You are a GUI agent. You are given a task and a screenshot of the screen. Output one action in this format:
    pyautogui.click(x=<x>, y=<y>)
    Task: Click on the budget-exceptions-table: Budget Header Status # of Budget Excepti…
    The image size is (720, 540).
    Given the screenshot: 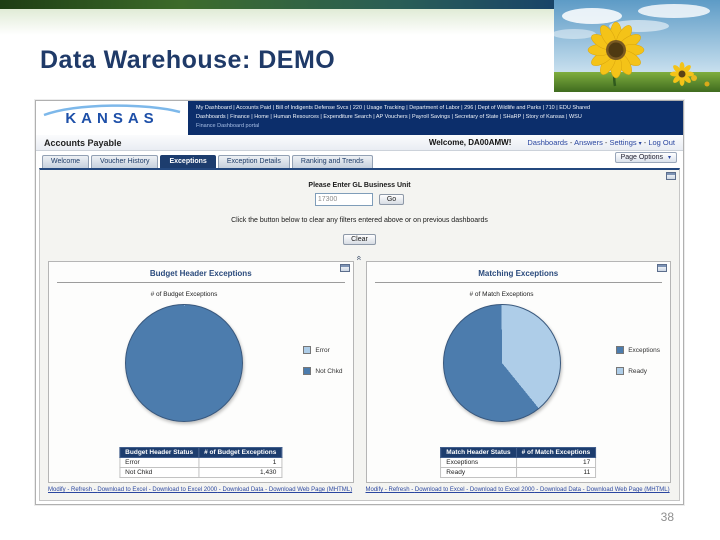 What is the action you would take?
    pyautogui.click(x=201, y=462)
    